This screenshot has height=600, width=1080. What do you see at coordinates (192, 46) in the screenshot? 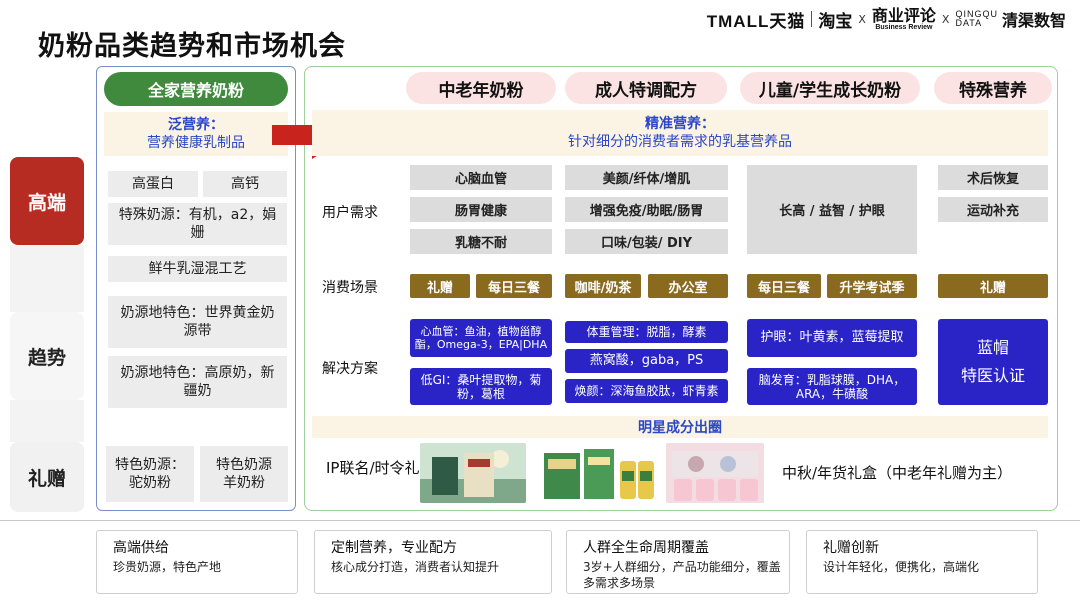
I see `page-title: 奶粉品类趋势和市场机会` at bounding box center [192, 46].